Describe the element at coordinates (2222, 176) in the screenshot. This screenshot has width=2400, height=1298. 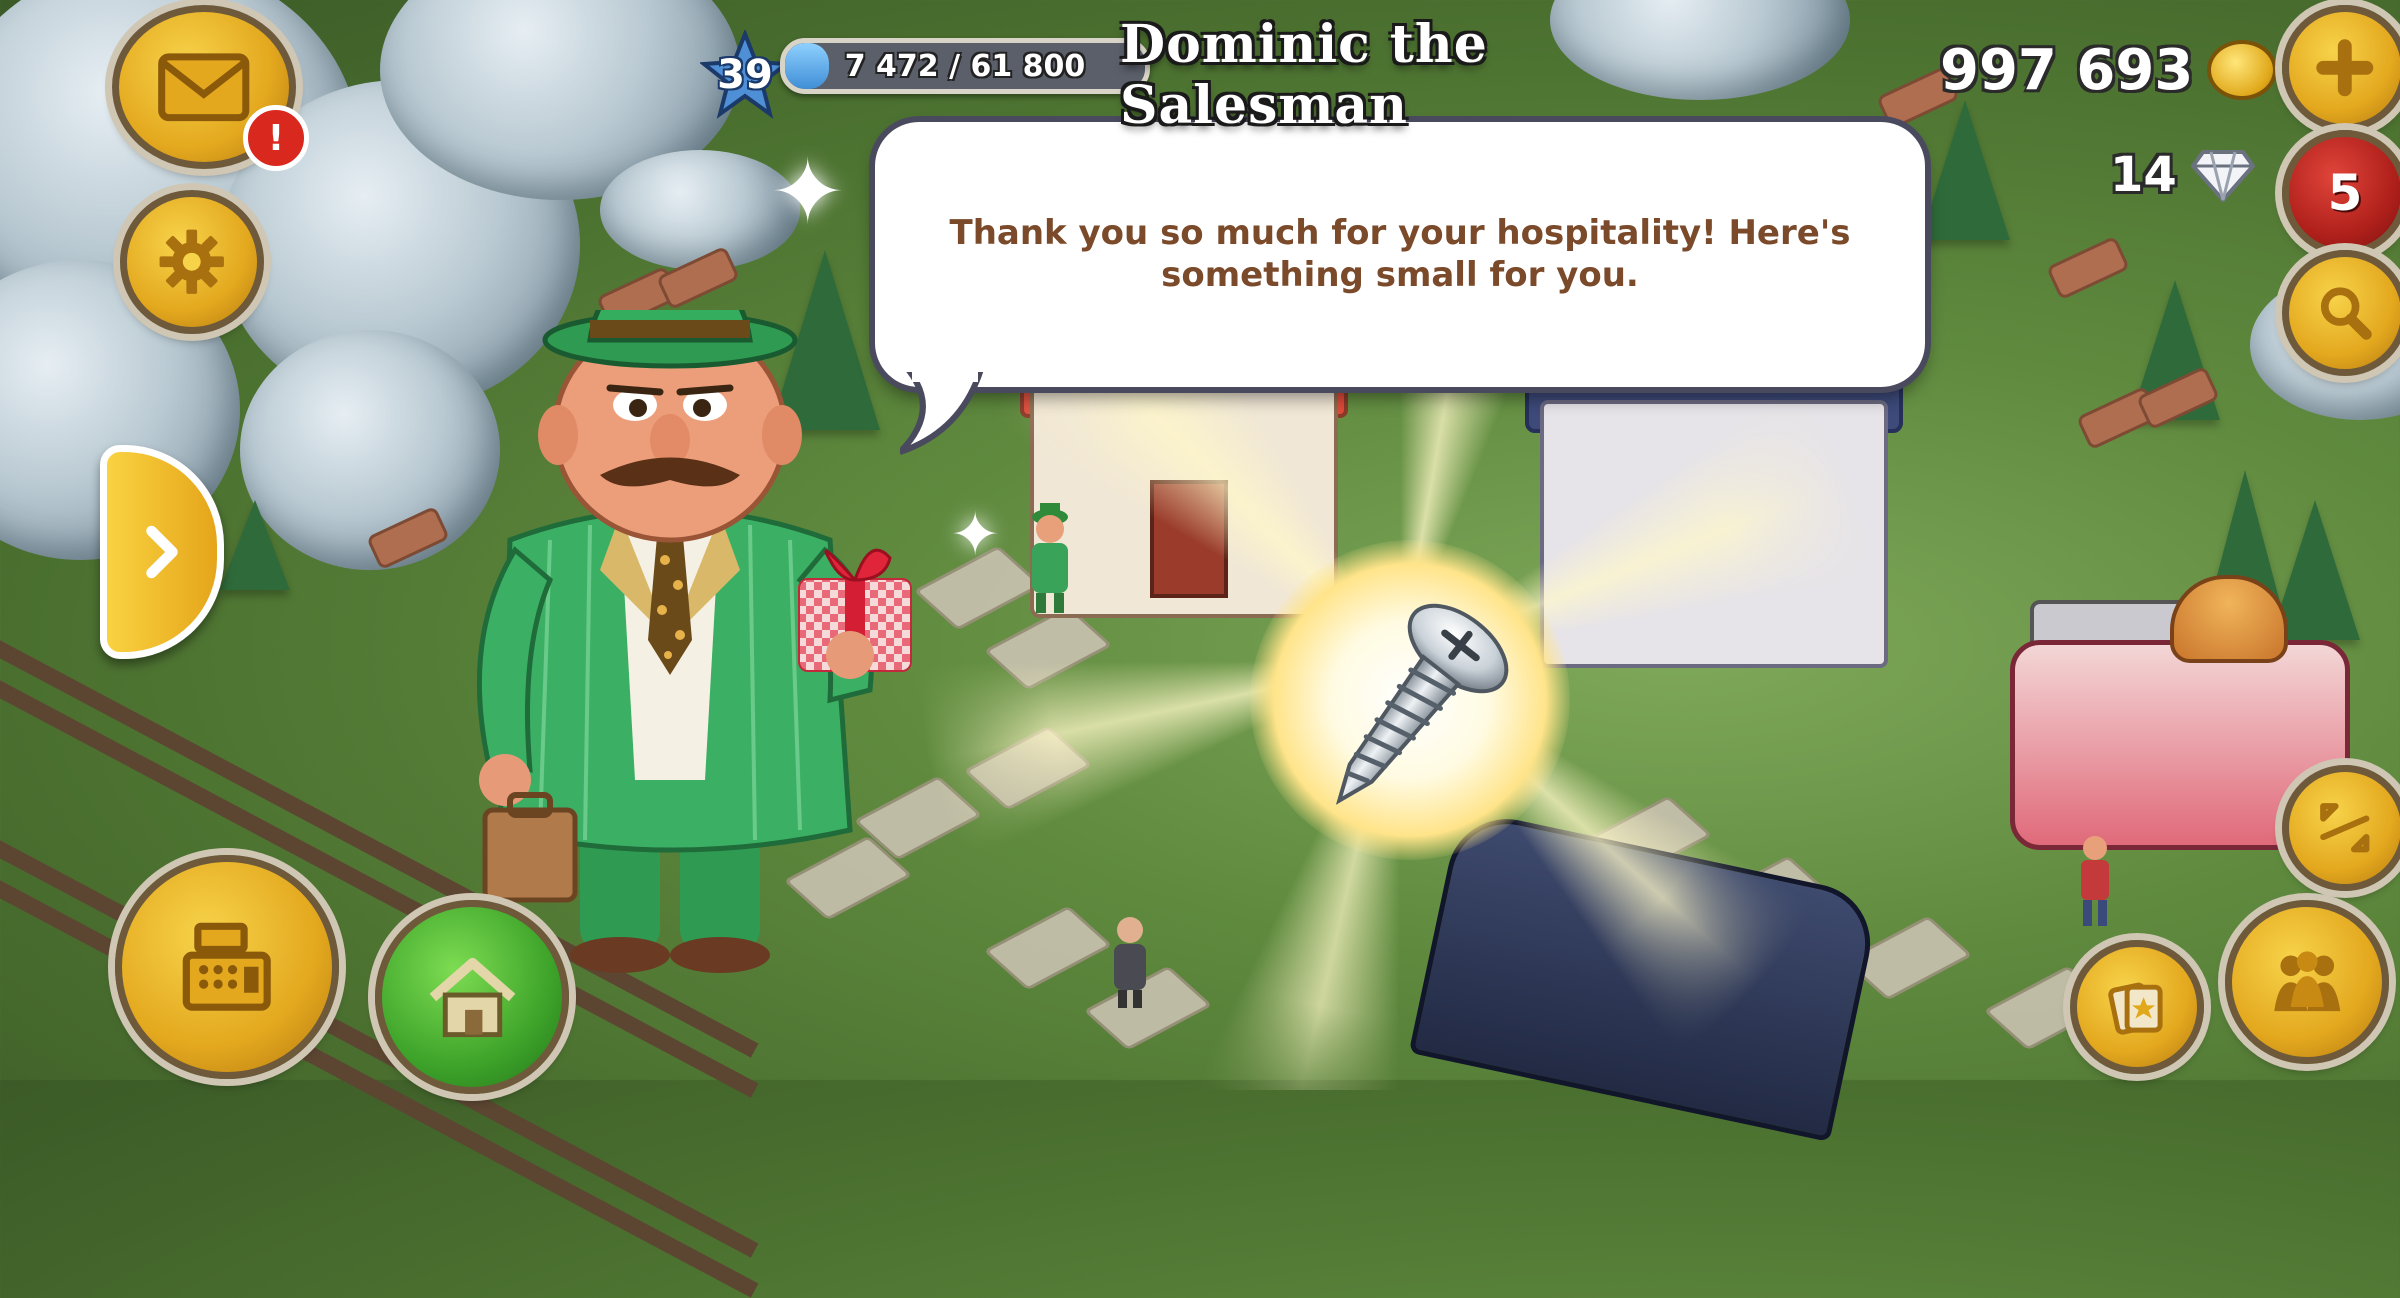
I see `diamond-icon` at that location.